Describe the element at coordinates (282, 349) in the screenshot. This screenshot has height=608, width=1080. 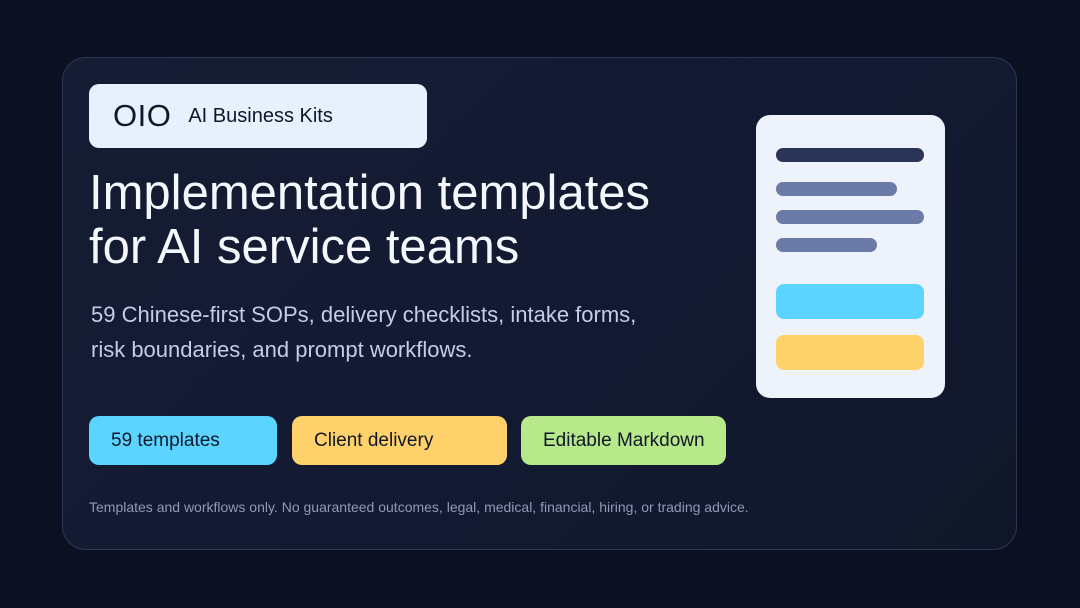
I see `subtext-line-2: risk boundaries, and prompt workflows.` at that location.